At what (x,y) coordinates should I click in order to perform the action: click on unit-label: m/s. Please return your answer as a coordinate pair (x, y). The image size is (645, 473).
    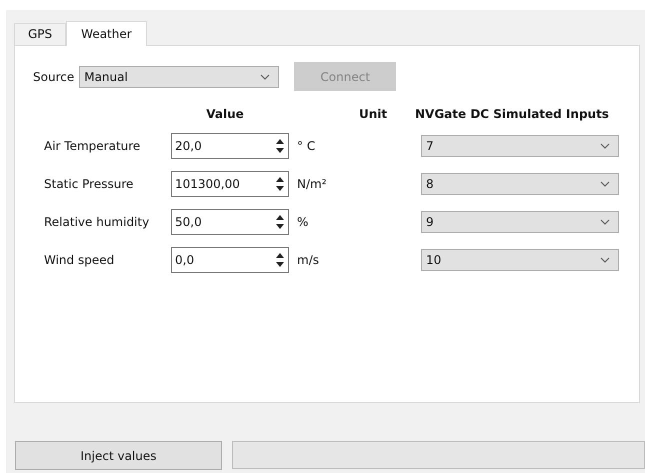
    Looking at the image, I should click on (308, 260).